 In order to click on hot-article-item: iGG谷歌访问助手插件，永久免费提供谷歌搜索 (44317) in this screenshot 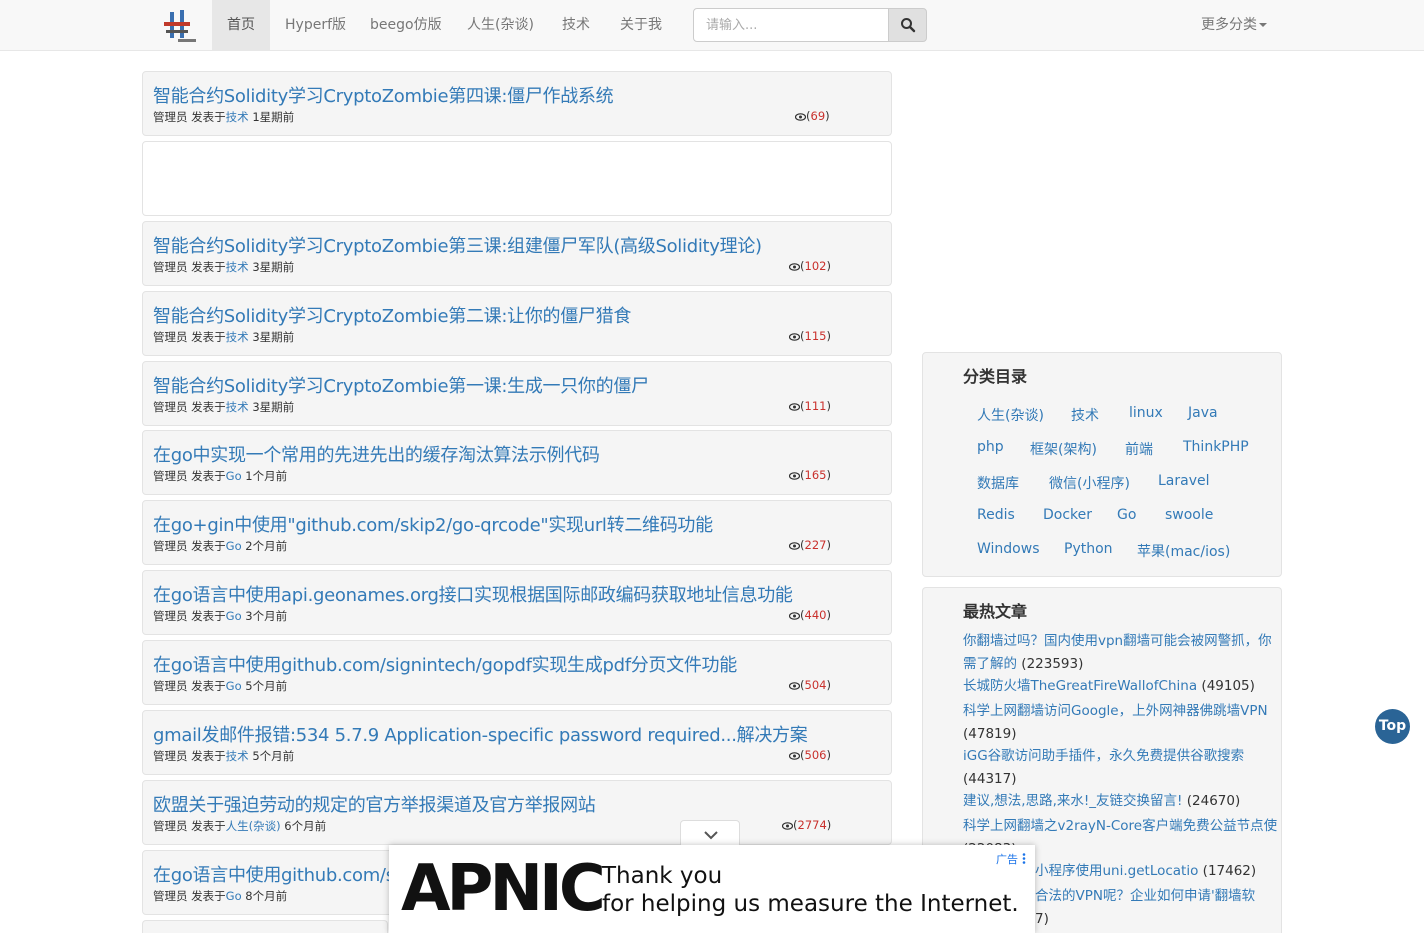, I will do `click(1123, 767)`.